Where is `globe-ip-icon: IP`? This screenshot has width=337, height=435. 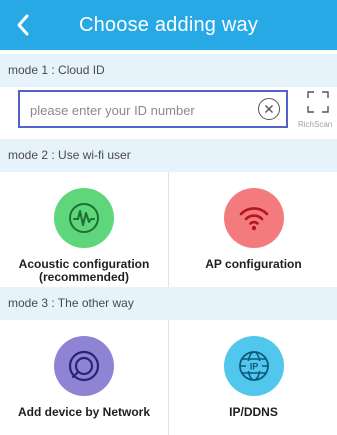 globe-ip-icon: IP is located at coordinates (253, 366).